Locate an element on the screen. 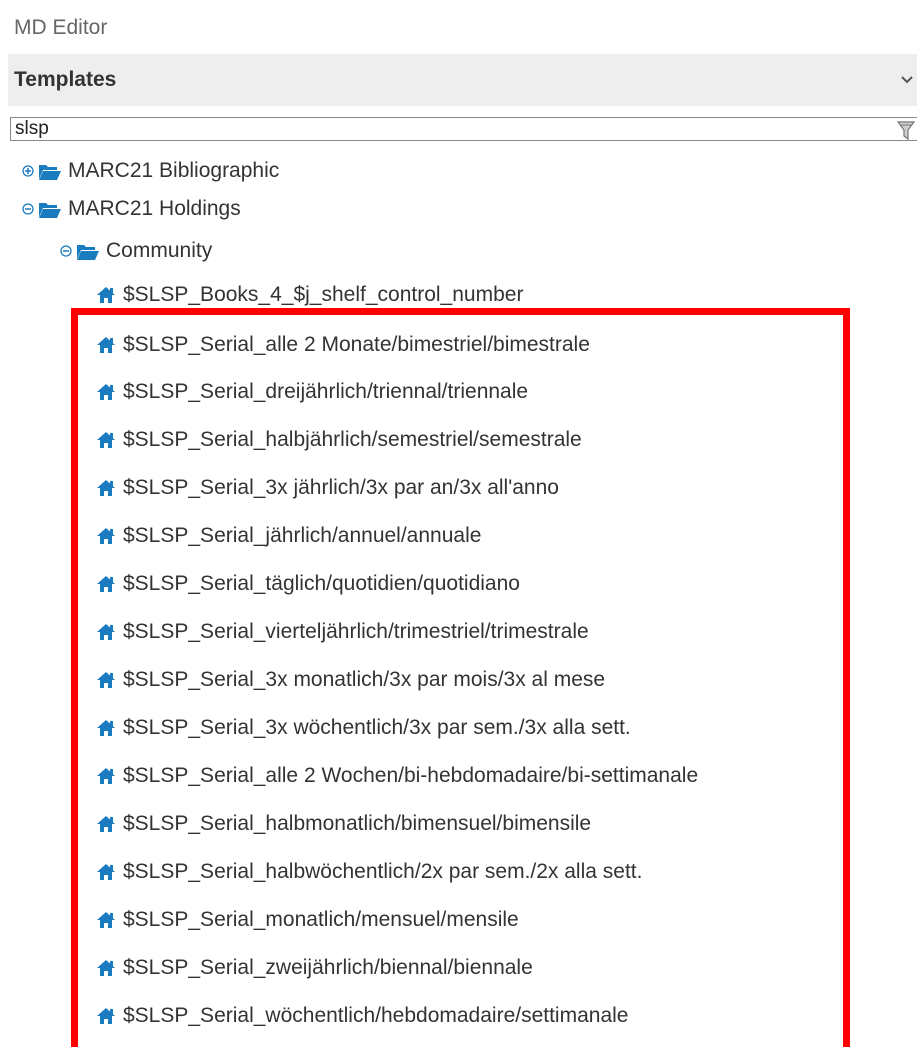 Image resolution: width=917 pixels, height=1047 pixels. tree-node-label: MARC21 Holdings is located at coordinates (154, 208).